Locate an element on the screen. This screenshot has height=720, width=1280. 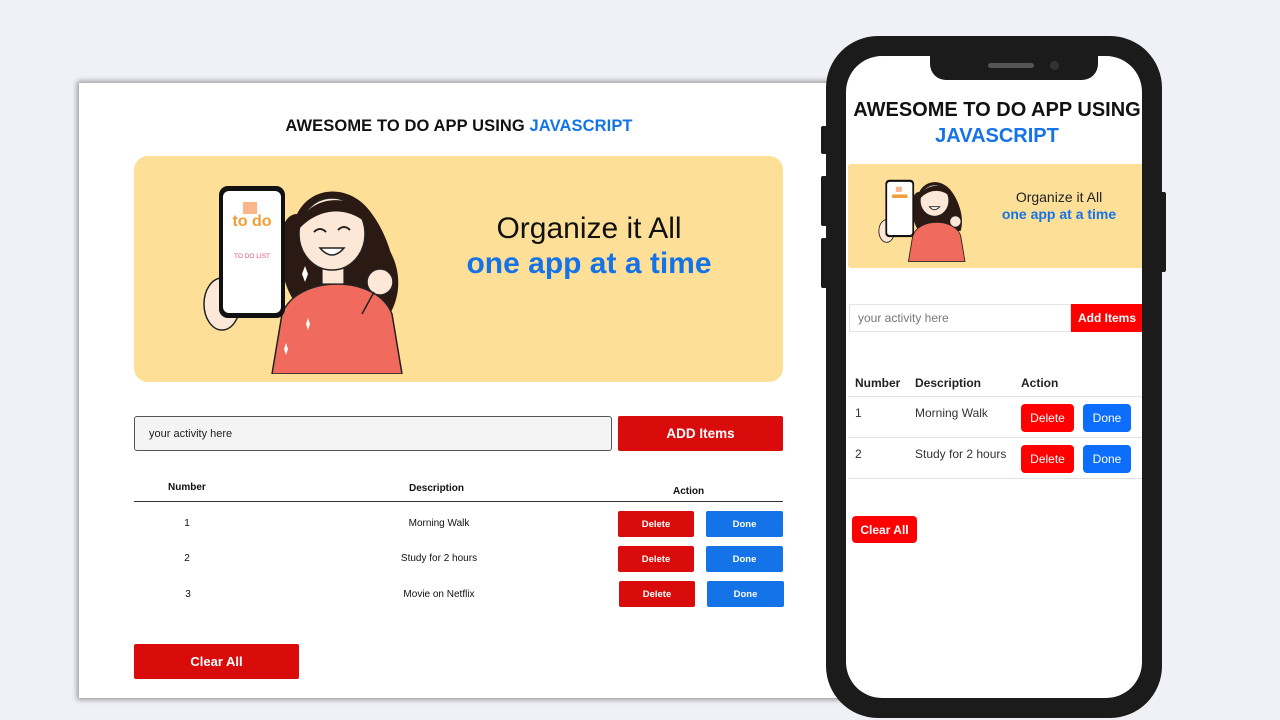
title-highlight: JAVASCRIPT is located at coordinates (581, 126).